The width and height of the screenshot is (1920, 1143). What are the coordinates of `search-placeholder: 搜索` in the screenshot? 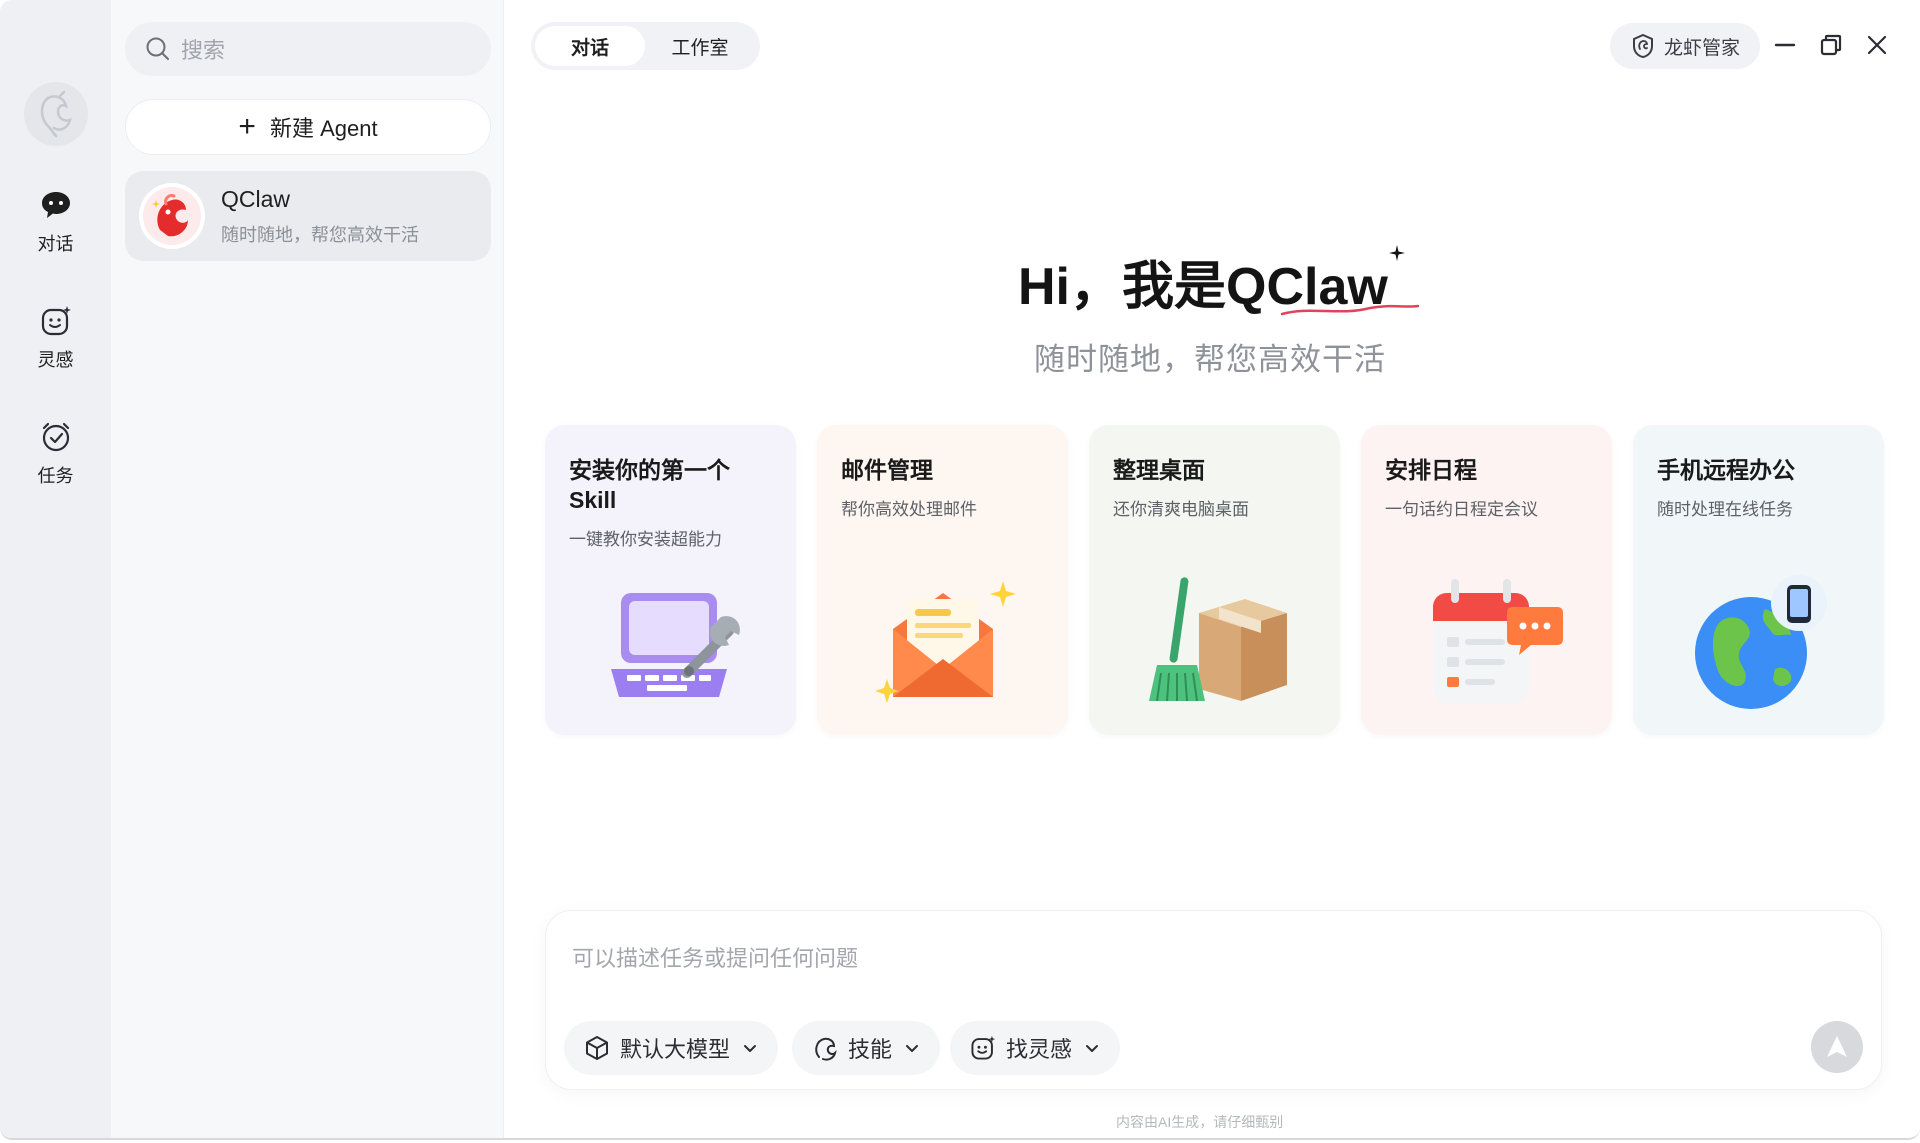 It's located at (203, 50).